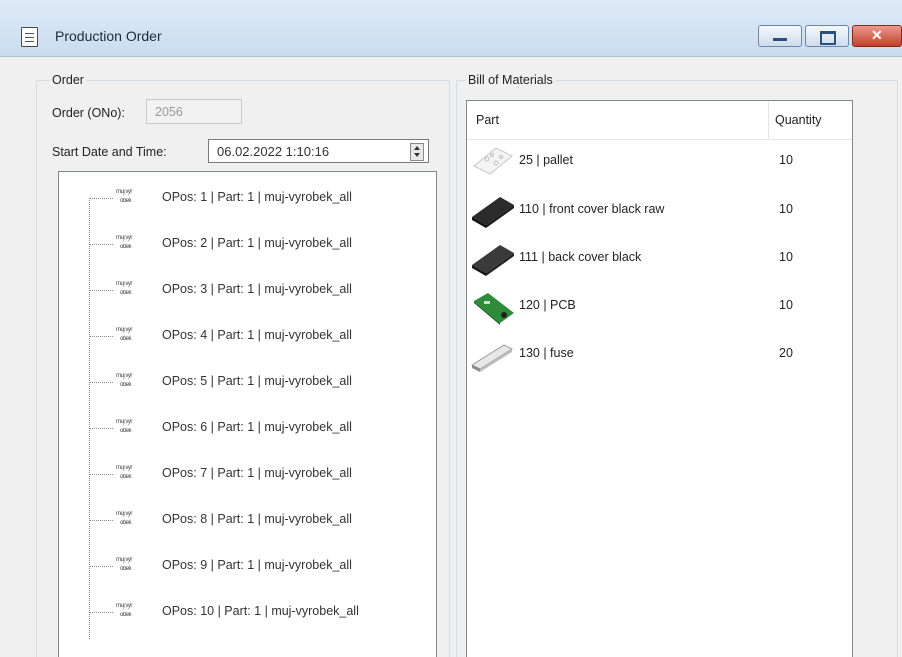 This screenshot has height=657, width=902. Describe the element at coordinates (659, 120) in the screenshot. I see `bom-header: Part Quantity` at that location.